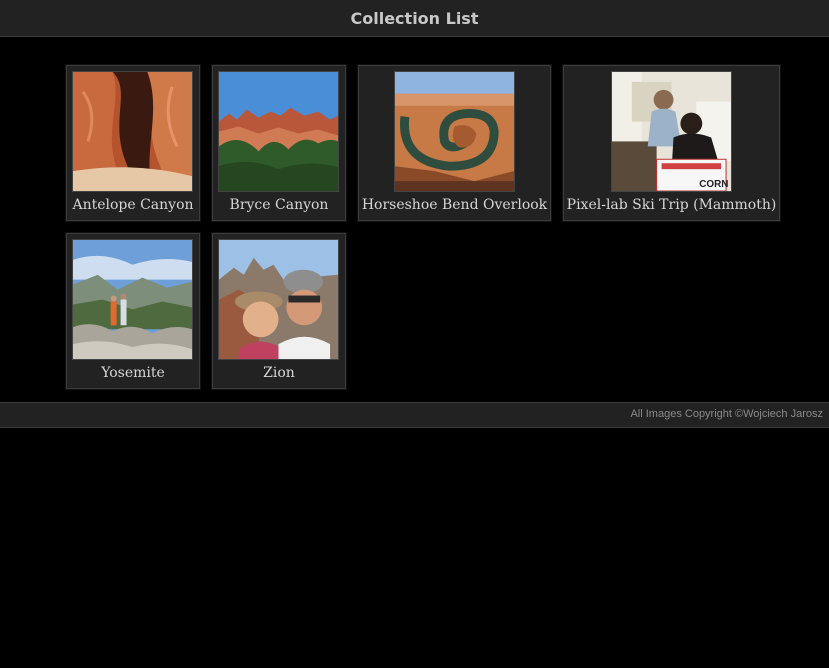 The height and width of the screenshot is (668, 829). Describe the element at coordinates (671, 131) in the screenshot. I see `ski-trip-thumbnail: CORN` at that location.